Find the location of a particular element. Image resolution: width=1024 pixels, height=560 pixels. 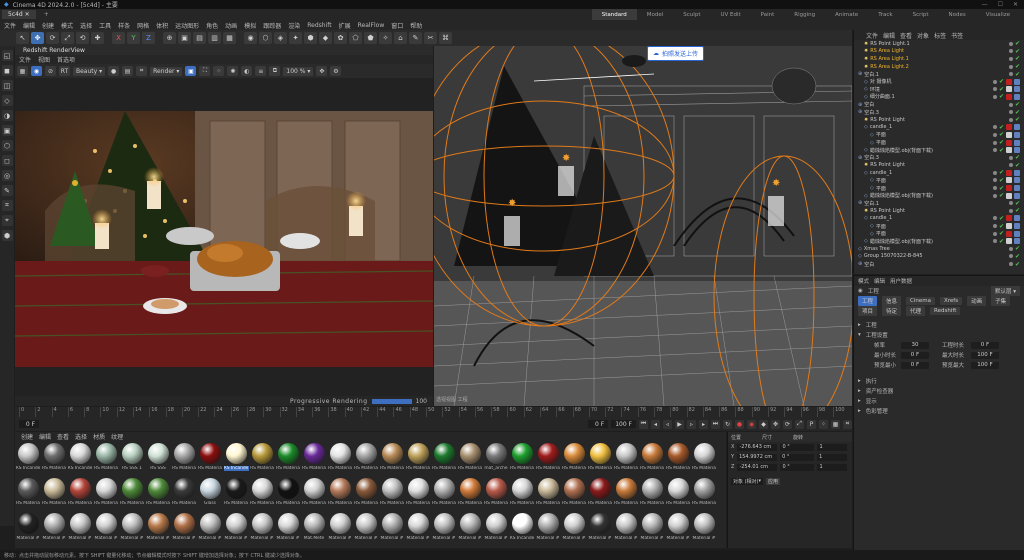

toolbar-tool-1-icon: ✥ is located at coordinates (37, 38).